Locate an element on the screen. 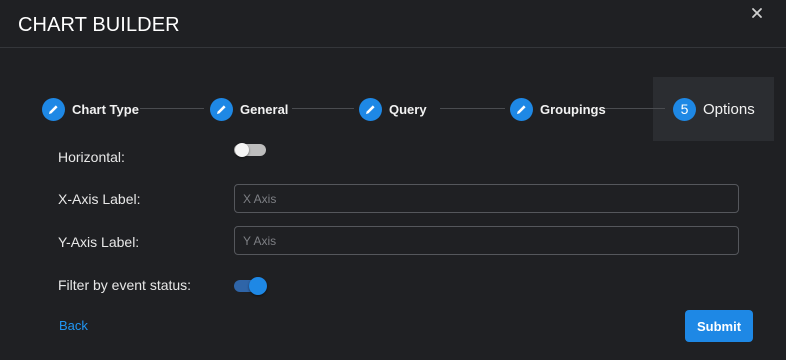 This screenshot has height=360, width=786. x-axis-input is located at coordinates (486, 198).